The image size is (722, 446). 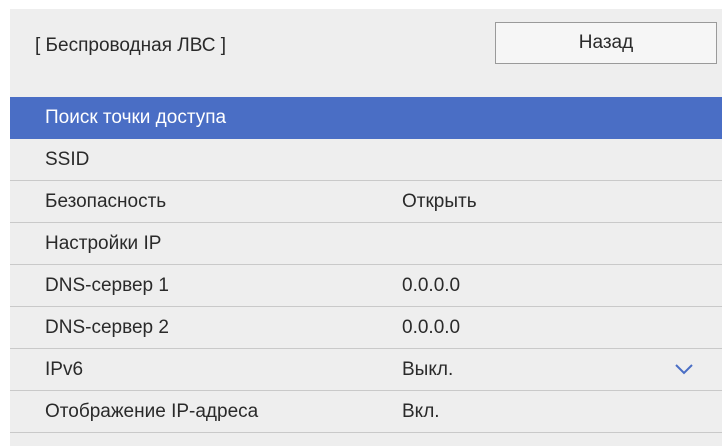 What do you see at coordinates (107, 285) in the screenshot?
I see `menu-item-label: DNS-сервер 1` at bounding box center [107, 285].